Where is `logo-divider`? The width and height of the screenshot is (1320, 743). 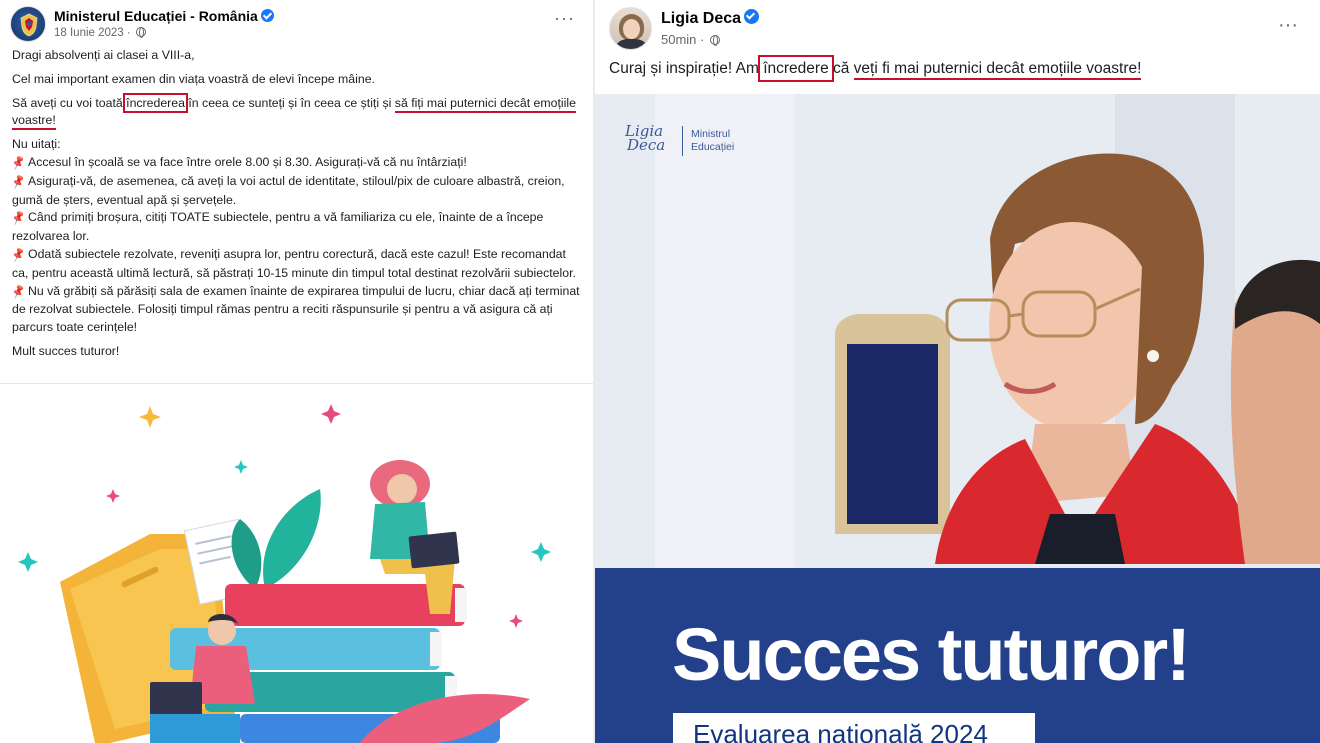 logo-divider is located at coordinates (682, 141).